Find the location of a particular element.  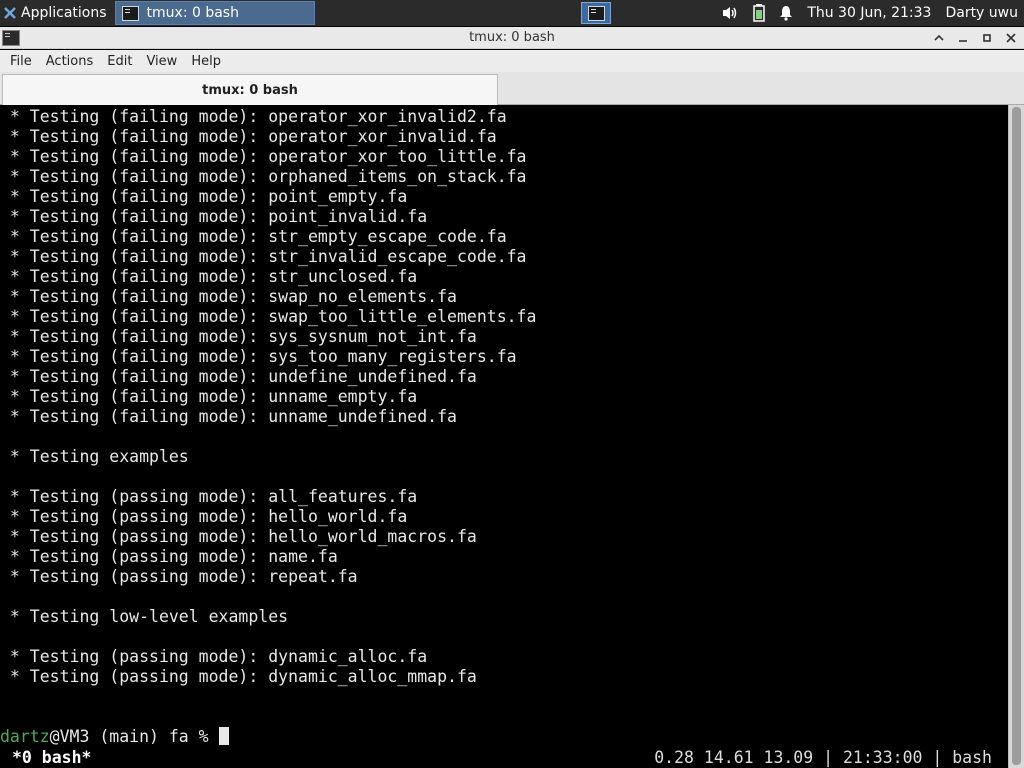

volume-icon is located at coordinates (730, 13).